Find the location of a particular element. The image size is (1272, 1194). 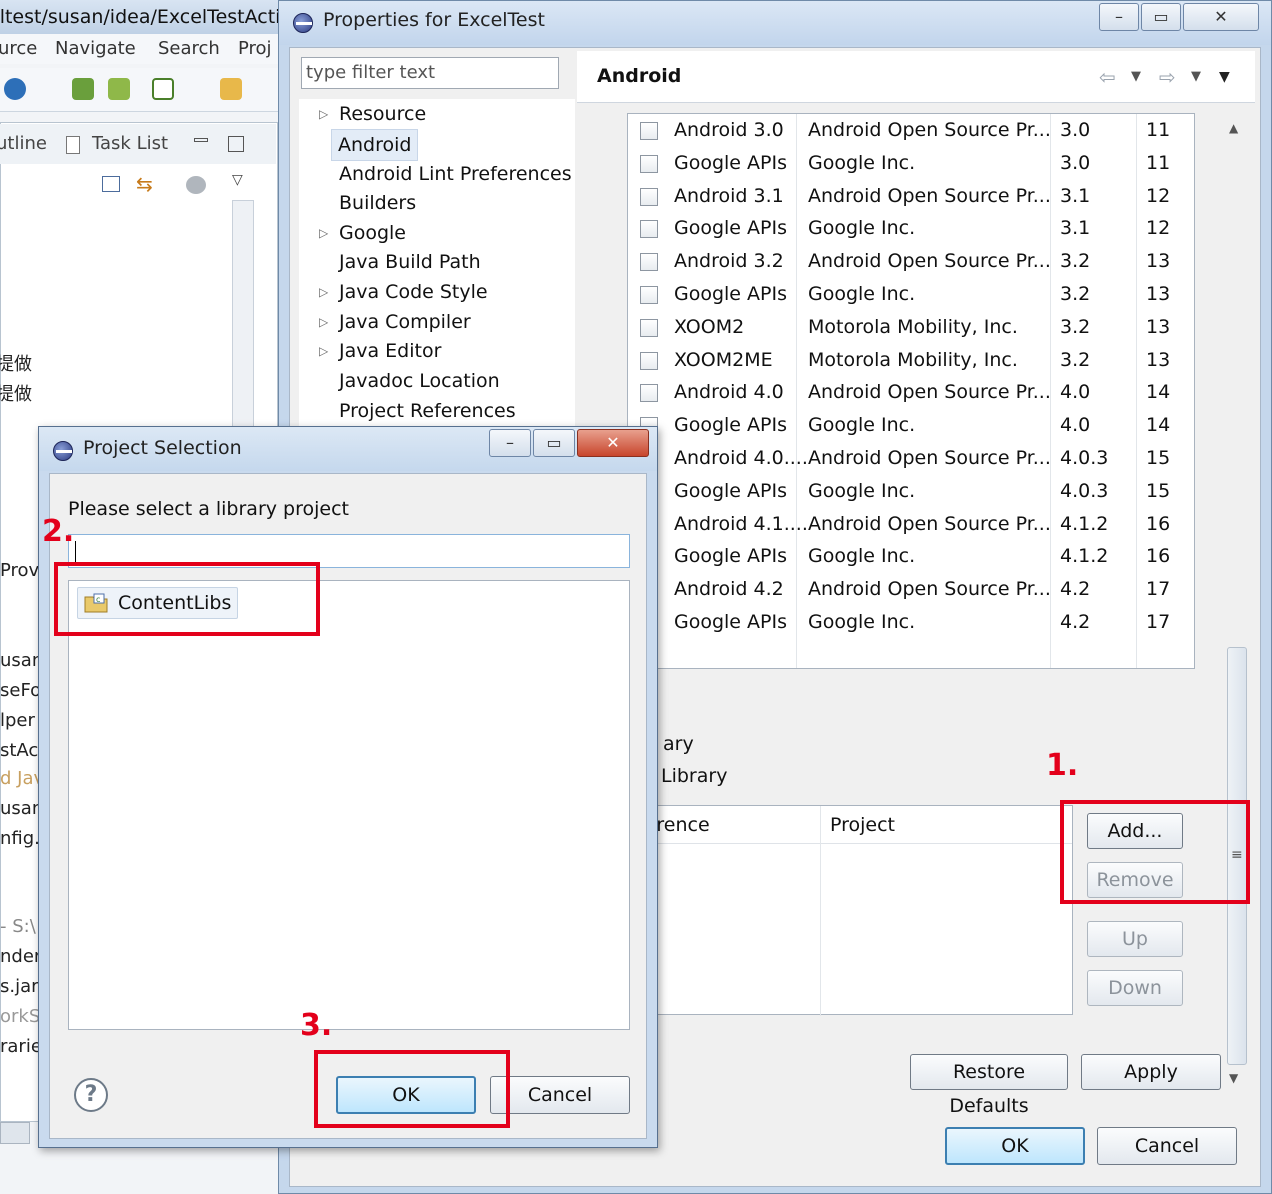

side-hscroll is located at coordinates (15, 1133).